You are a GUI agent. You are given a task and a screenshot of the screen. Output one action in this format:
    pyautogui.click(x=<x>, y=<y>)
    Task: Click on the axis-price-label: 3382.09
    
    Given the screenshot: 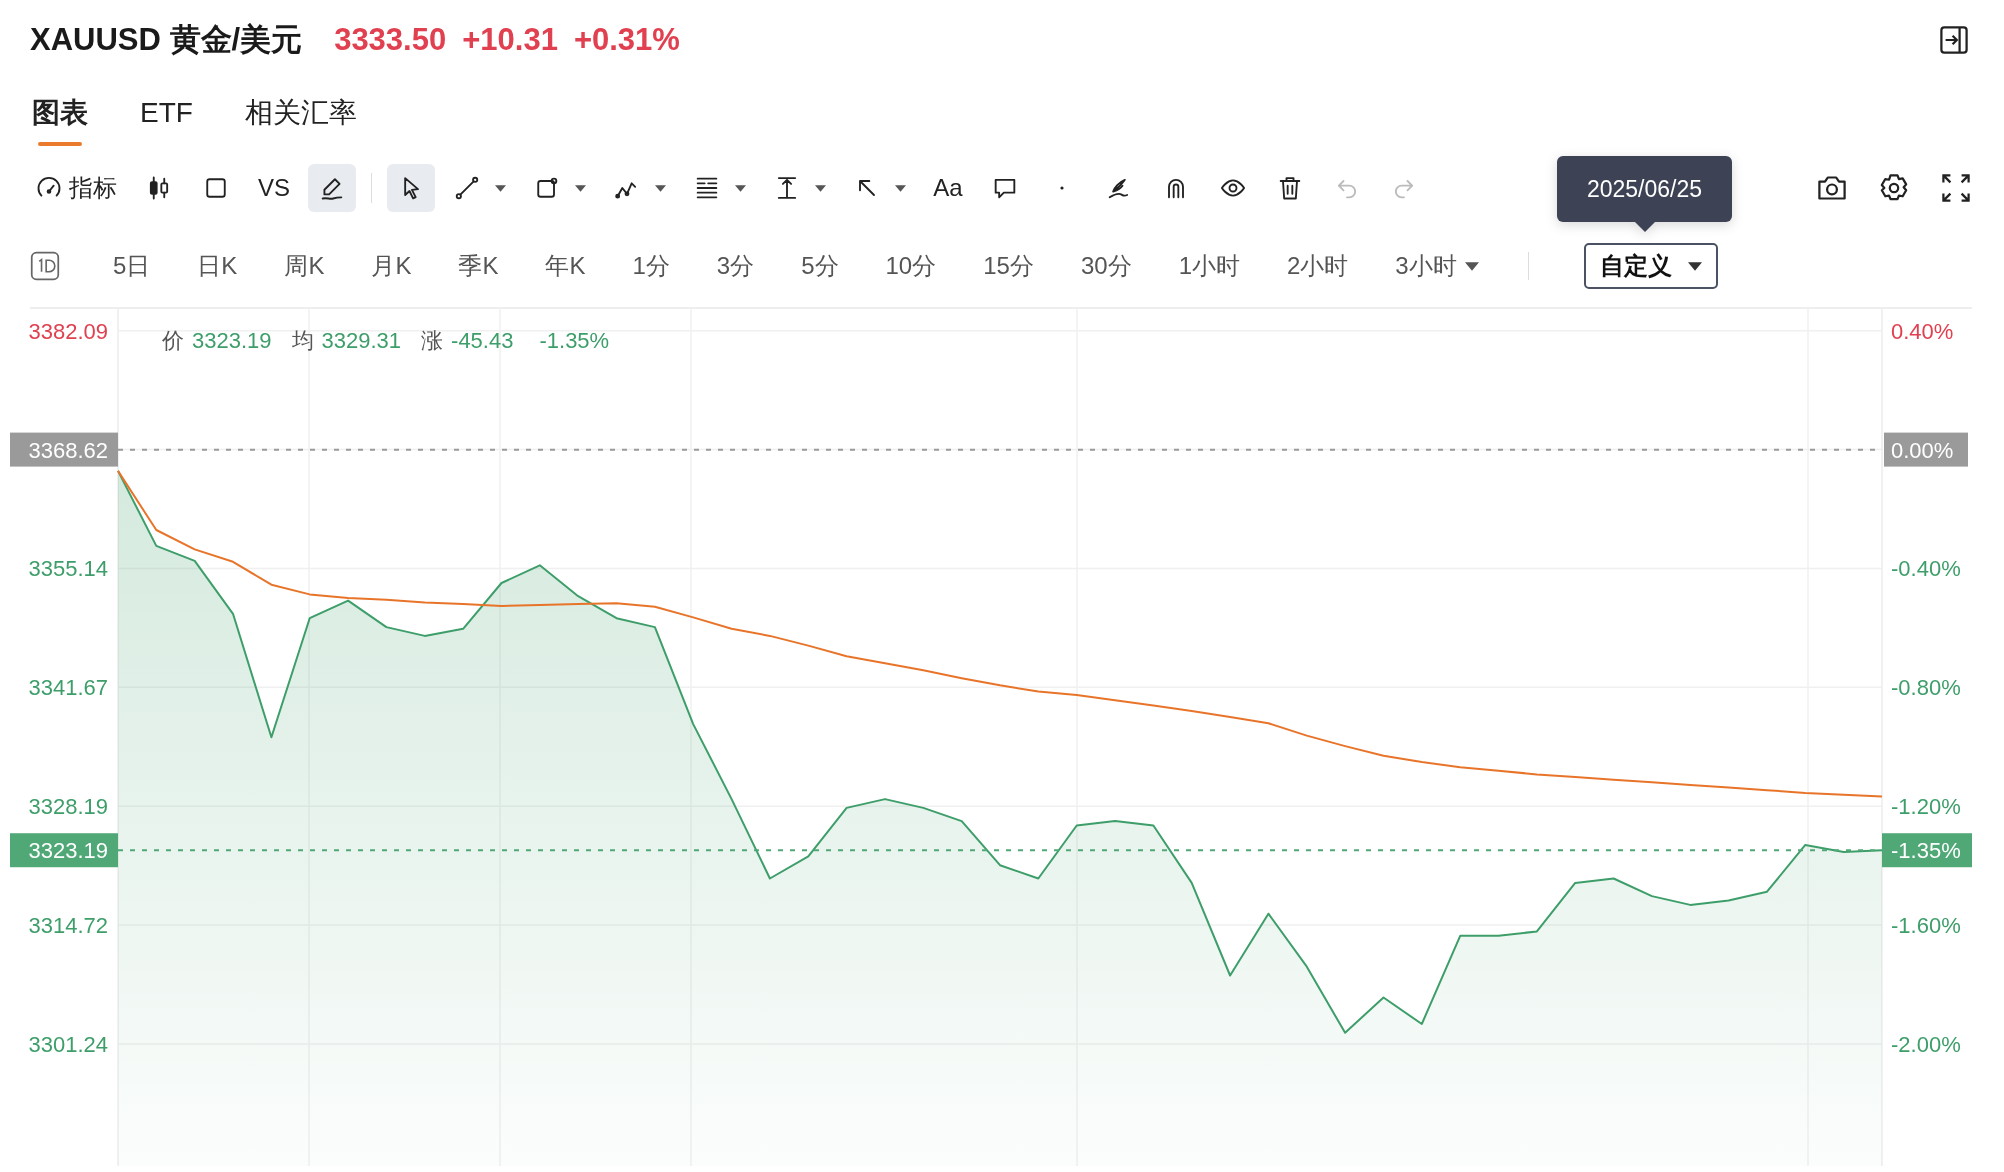 What is the action you would take?
    pyautogui.click(x=68, y=331)
    